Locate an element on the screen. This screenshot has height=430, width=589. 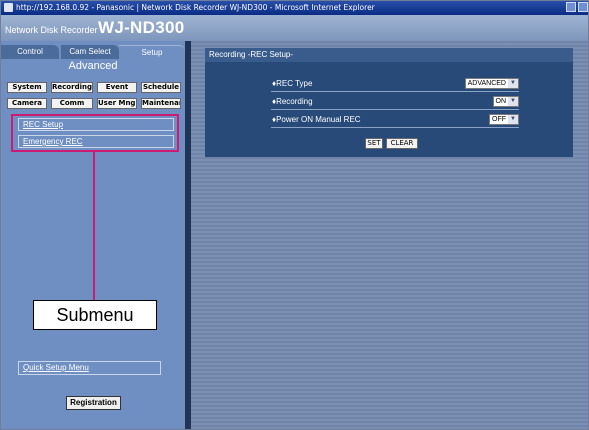
product-prefix: Network Disk Recorder is located at coordinates (51, 30).